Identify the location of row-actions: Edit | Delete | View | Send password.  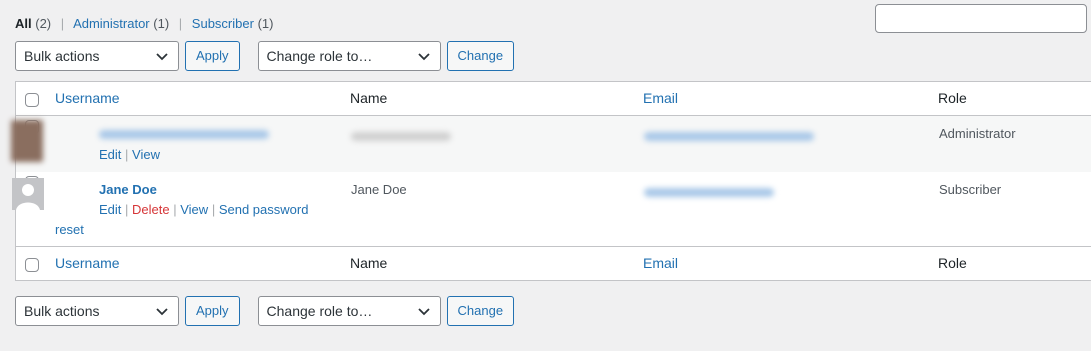
(204, 209).